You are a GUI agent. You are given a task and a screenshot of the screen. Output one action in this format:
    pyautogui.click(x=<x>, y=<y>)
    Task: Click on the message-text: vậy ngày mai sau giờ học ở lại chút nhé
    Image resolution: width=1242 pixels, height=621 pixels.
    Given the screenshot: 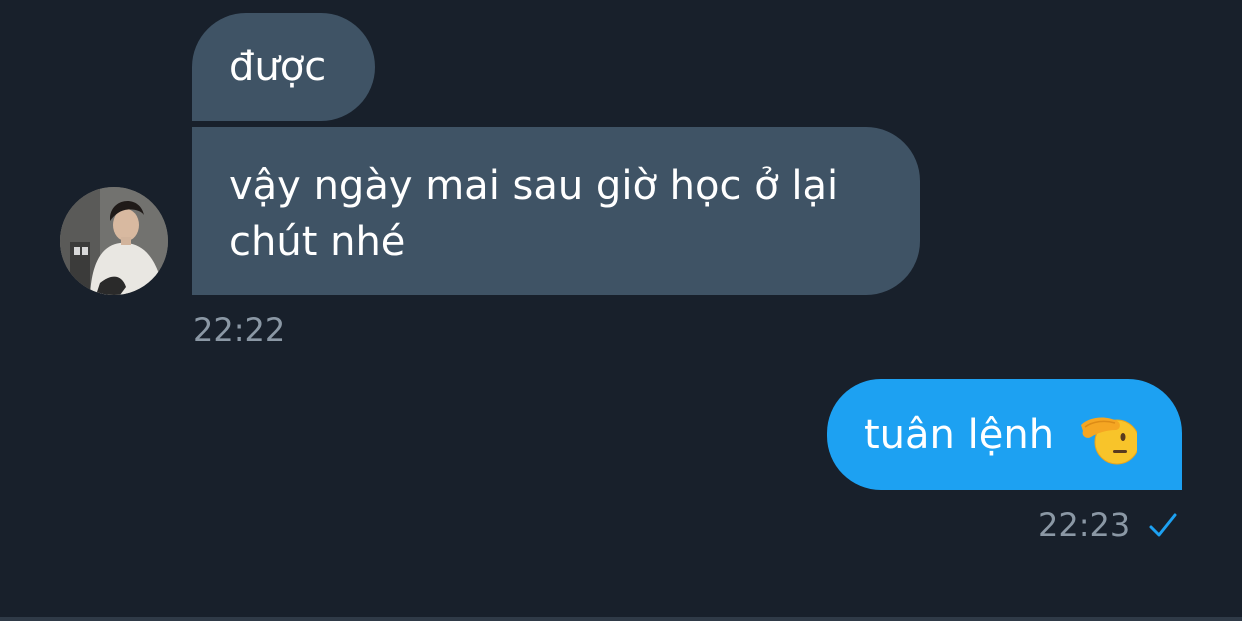 What is the action you would take?
    pyautogui.click(x=534, y=214)
    